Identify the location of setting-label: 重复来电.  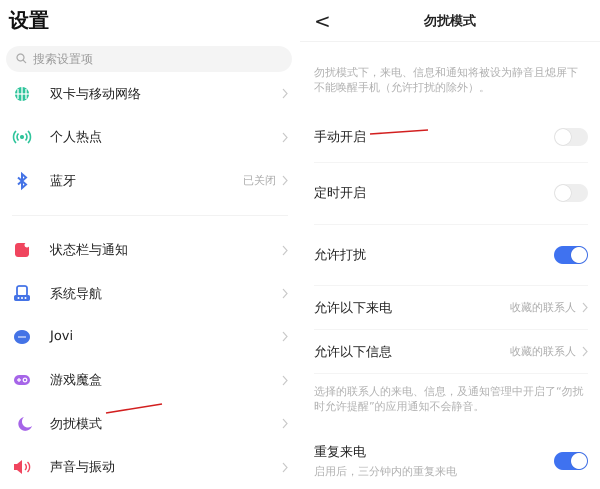
(340, 452).